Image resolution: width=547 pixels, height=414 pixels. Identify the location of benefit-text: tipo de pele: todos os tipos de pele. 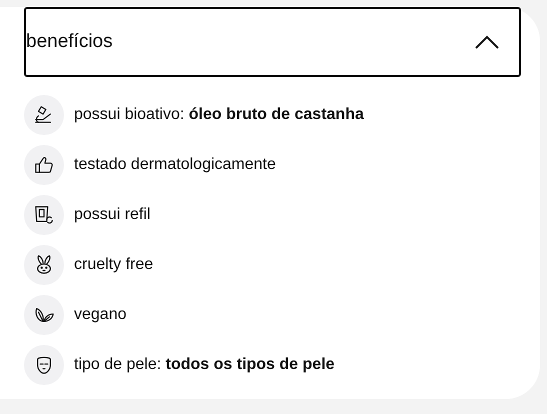
(204, 365).